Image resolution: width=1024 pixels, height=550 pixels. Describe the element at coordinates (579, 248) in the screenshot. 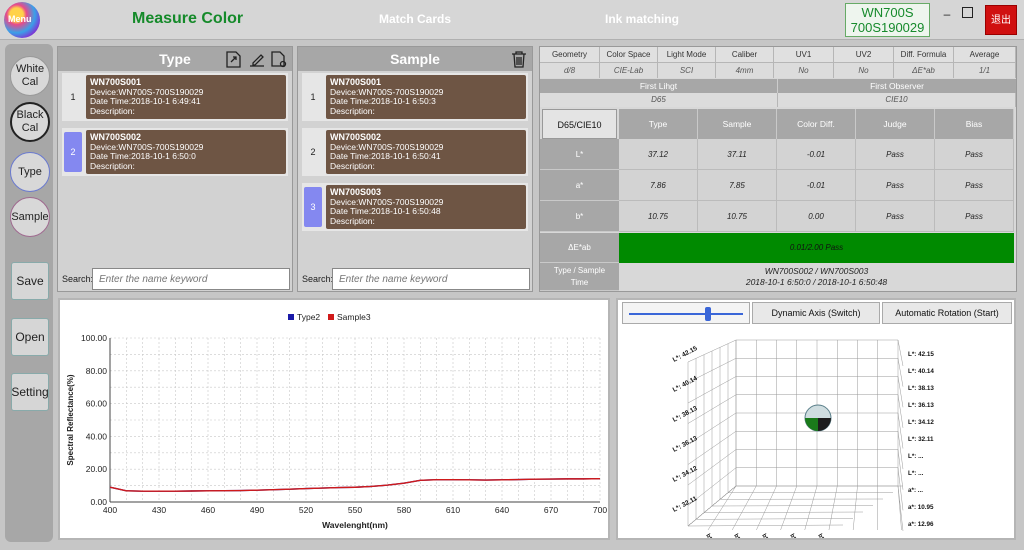

I see `delta-e-label: ΔE*ab` at that location.